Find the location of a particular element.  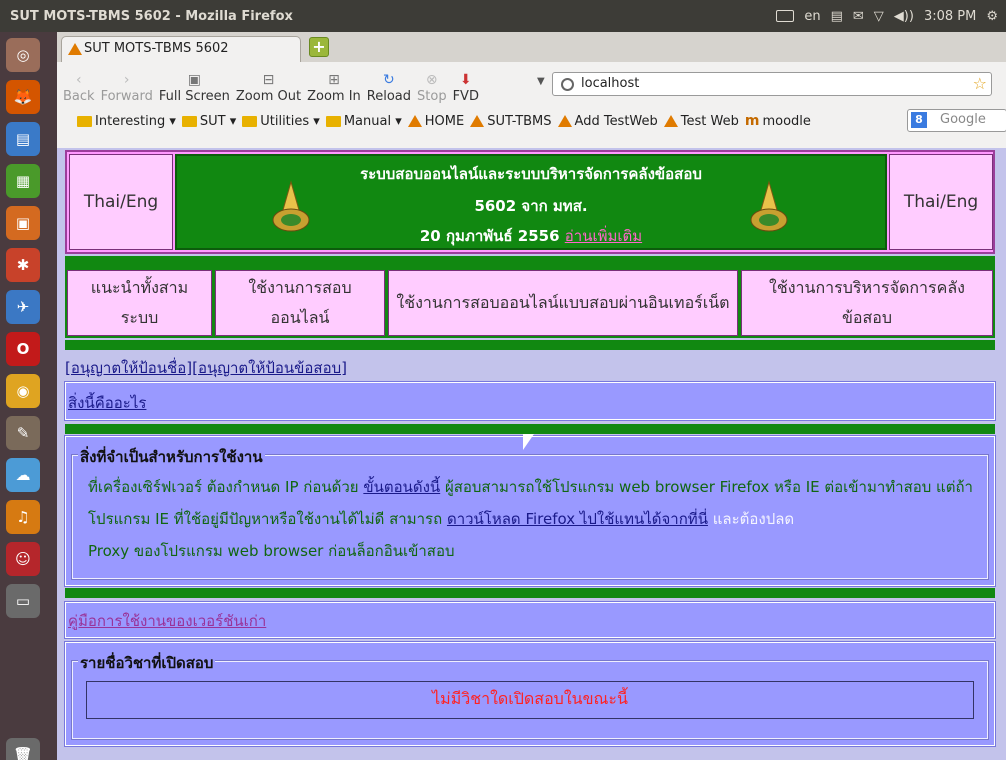

steps-link: ขั้นตอนดังนี้ is located at coordinates (401, 487).